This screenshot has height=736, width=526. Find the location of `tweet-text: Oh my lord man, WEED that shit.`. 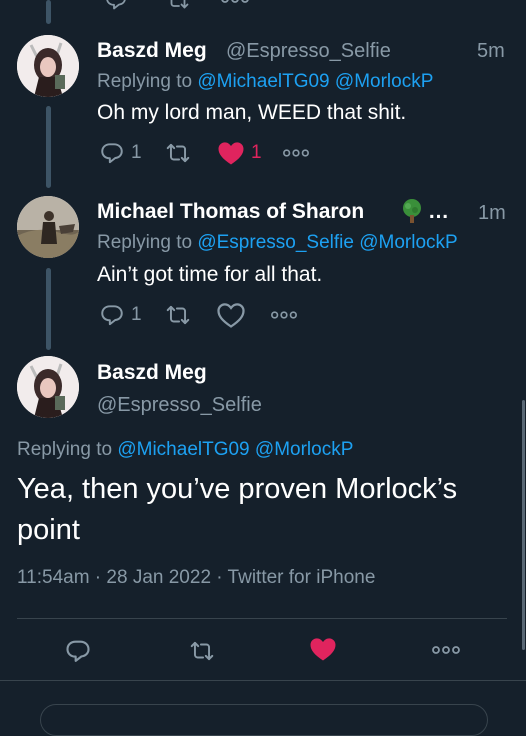

tweet-text: Oh my lord man, WEED that shit. is located at coordinates (252, 112).